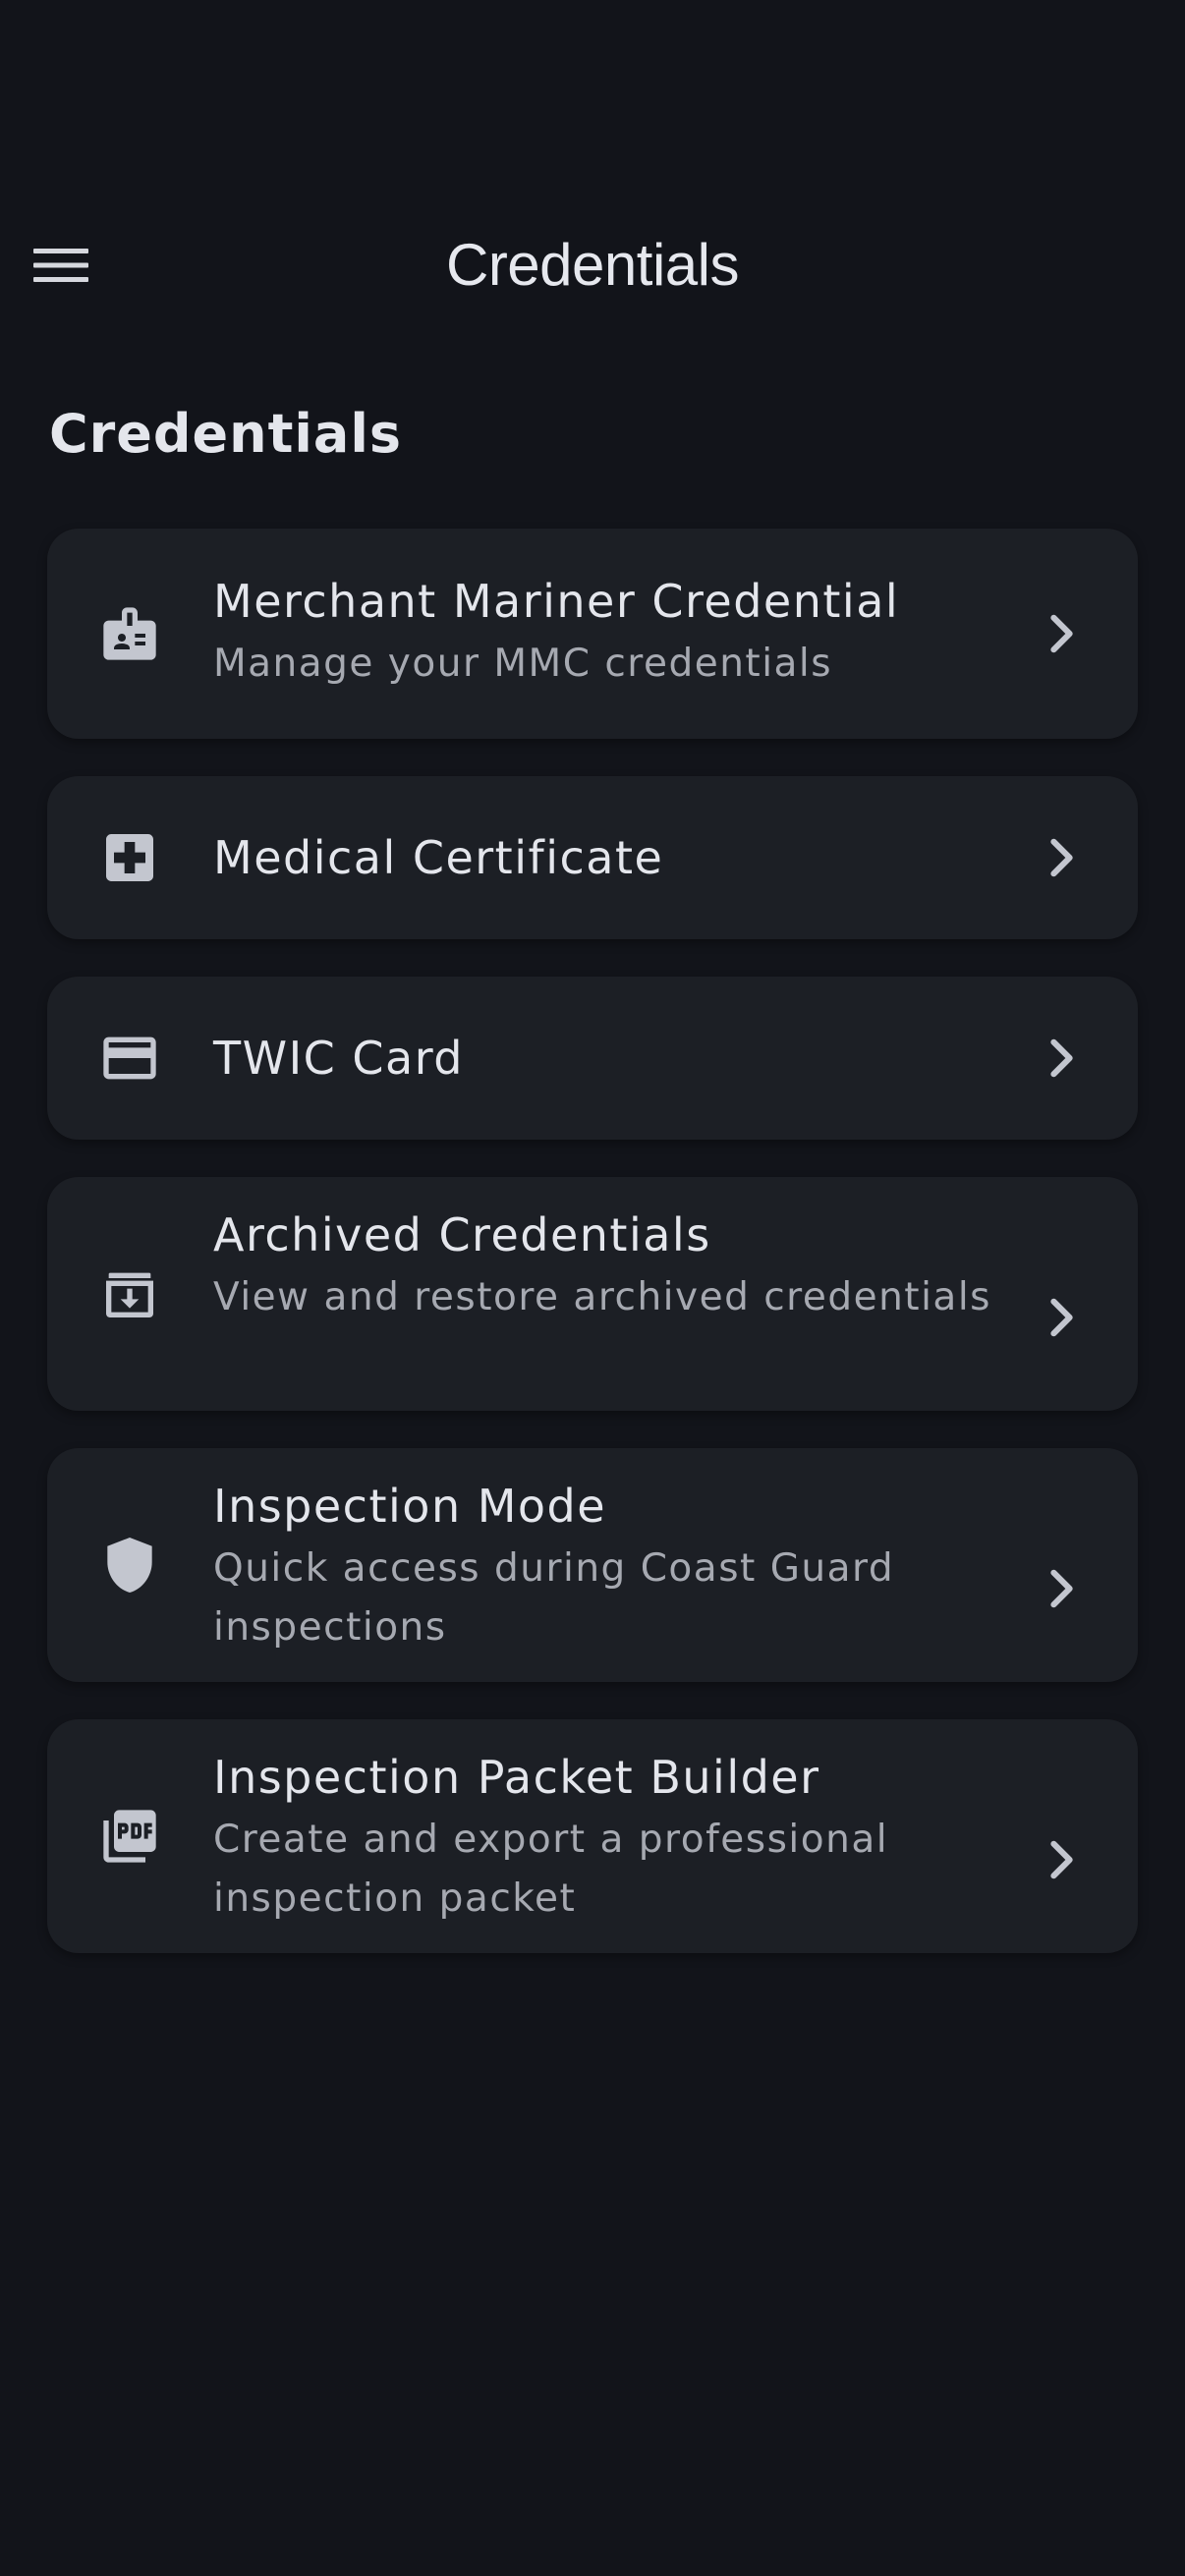 This screenshot has width=1185, height=2576. I want to click on card-subtitle: View and restore archived credentials, so click(602, 1297).